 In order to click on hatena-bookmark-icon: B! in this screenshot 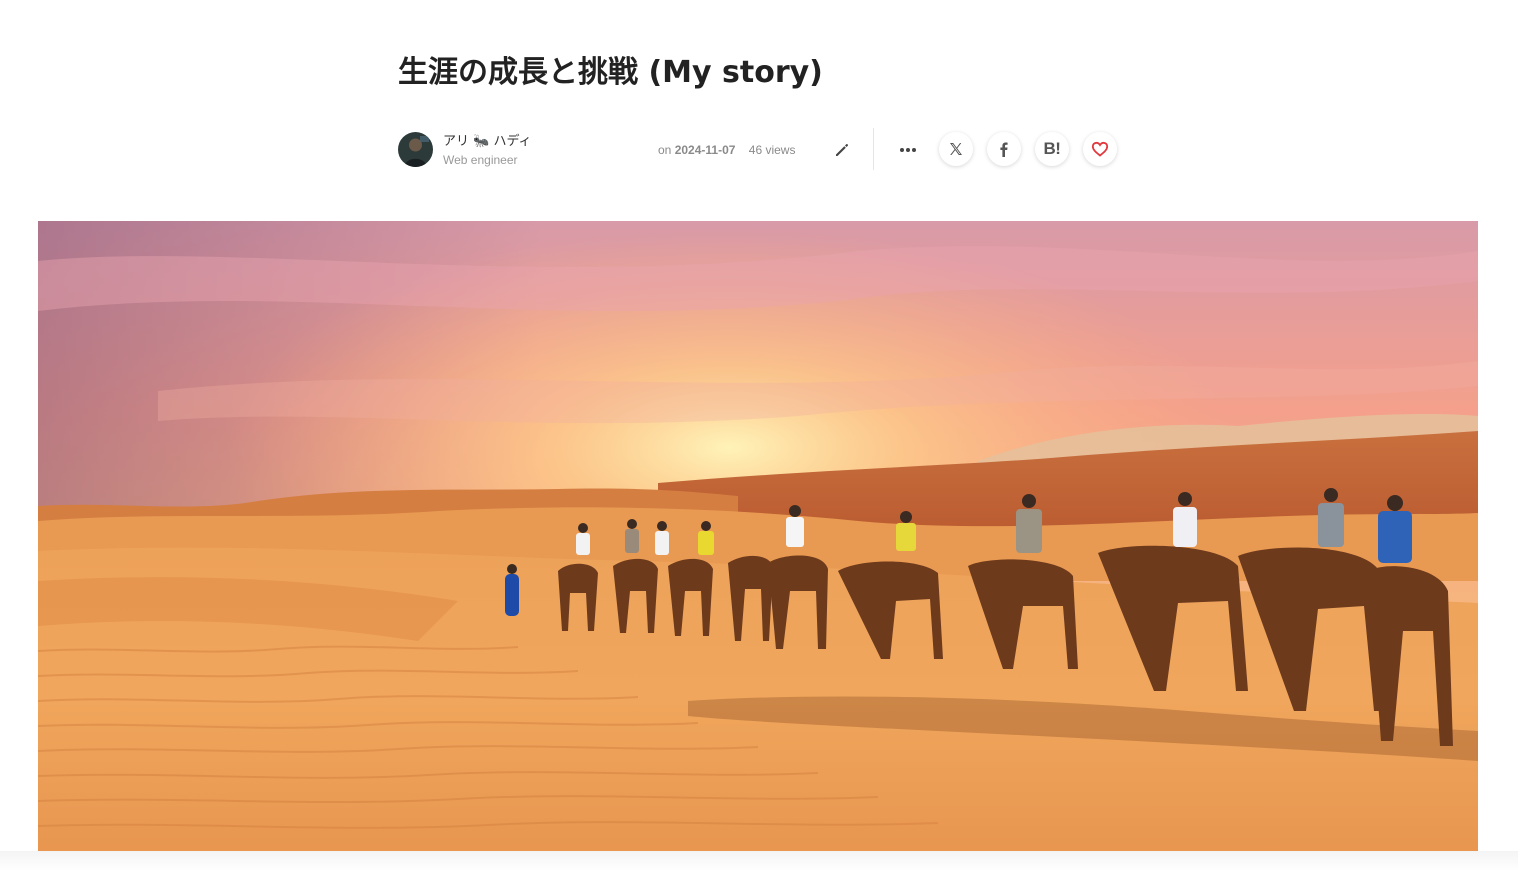, I will do `click(1052, 148)`.